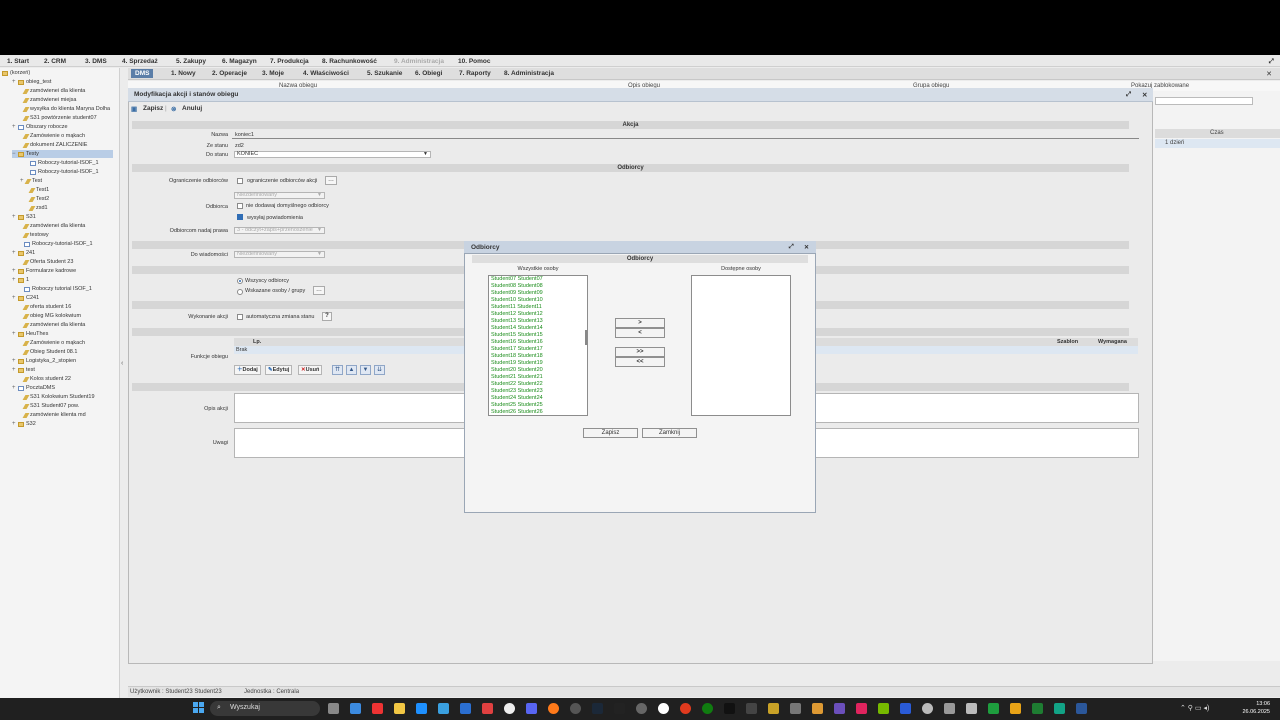  Describe the element at coordinates (229, 73) in the screenshot. I see `dms-menu-operacje: 2. Operacje` at that location.